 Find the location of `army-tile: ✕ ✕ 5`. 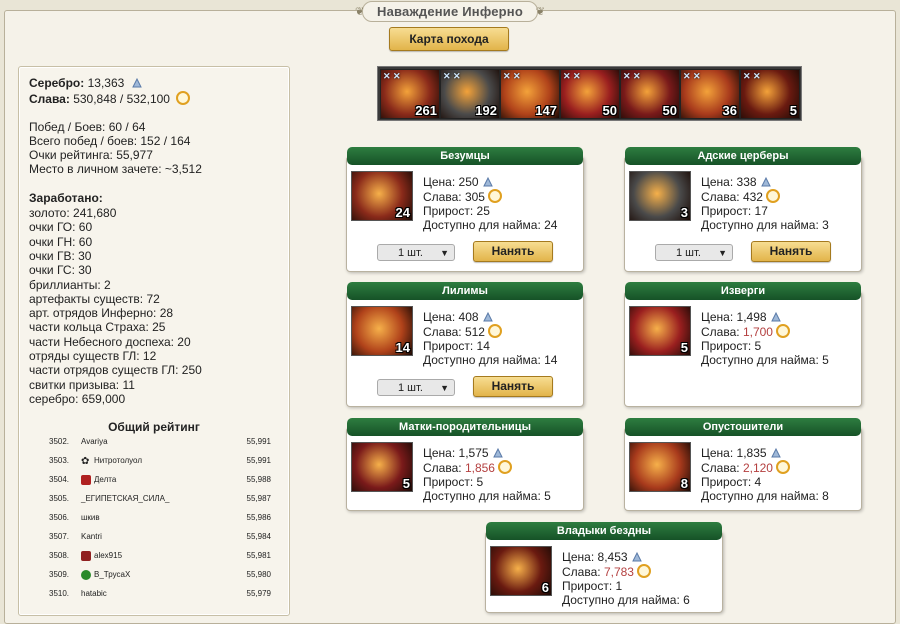

army-tile: ✕ ✕ 5 is located at coordinates (770, 94).